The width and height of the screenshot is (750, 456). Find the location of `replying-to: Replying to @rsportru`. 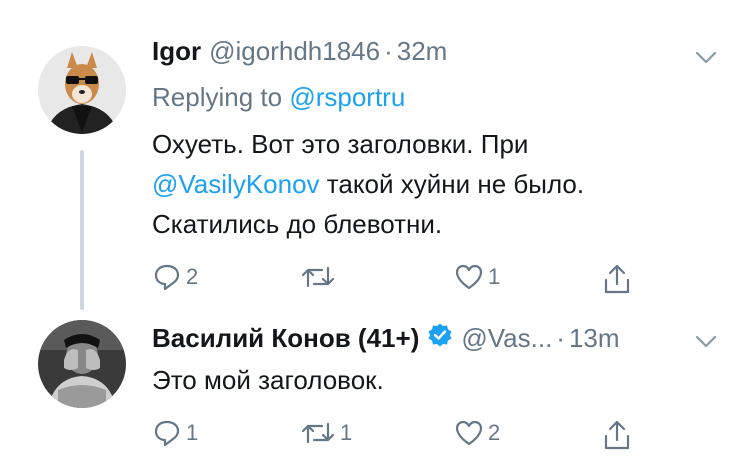

replying-to: Replying to @rsportru is located at coordinates (278, 97).